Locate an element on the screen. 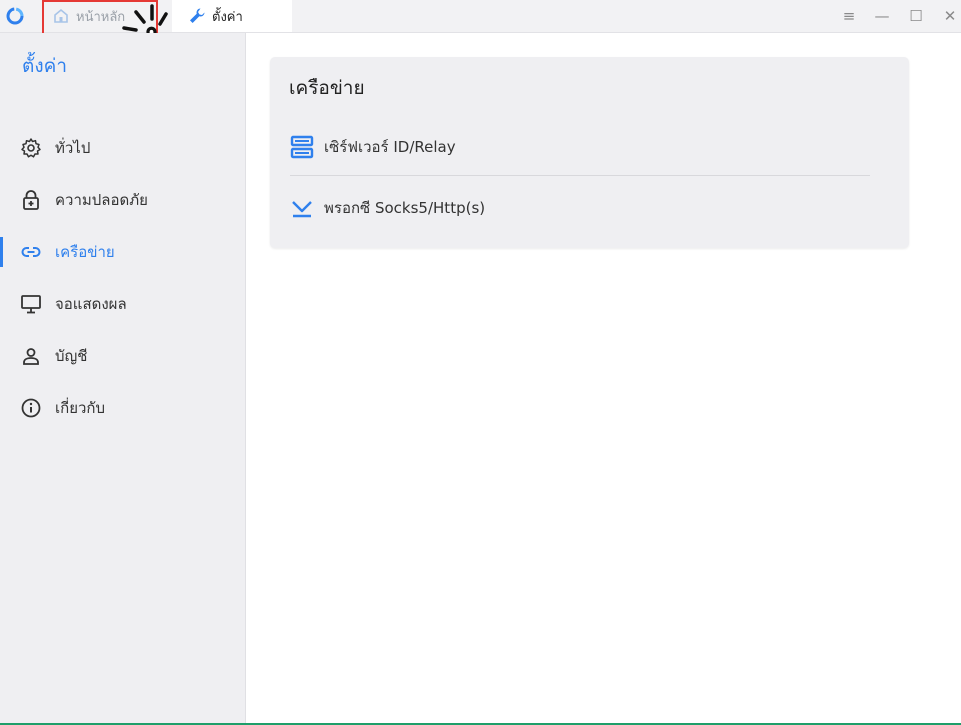 This screenshot has height=725, width=961. close-button: ✕ is located at coordinates (949, 16).